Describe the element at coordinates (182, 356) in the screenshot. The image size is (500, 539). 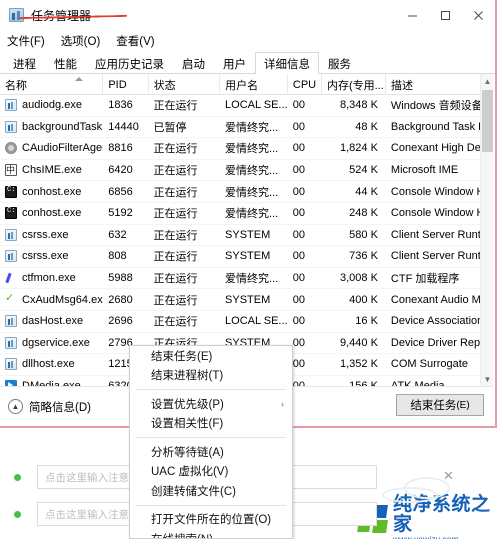
I see `context-menu-item-label: 结束任务(E)` at that location.